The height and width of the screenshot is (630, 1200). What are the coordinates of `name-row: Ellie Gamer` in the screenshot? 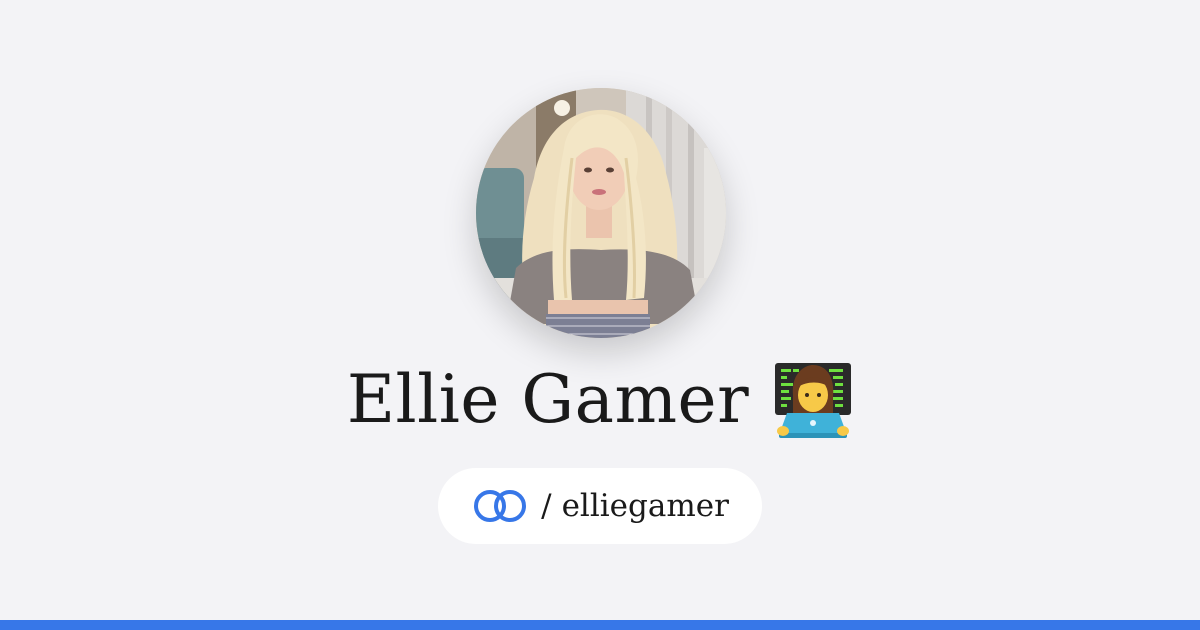 It's located at (600, 400).